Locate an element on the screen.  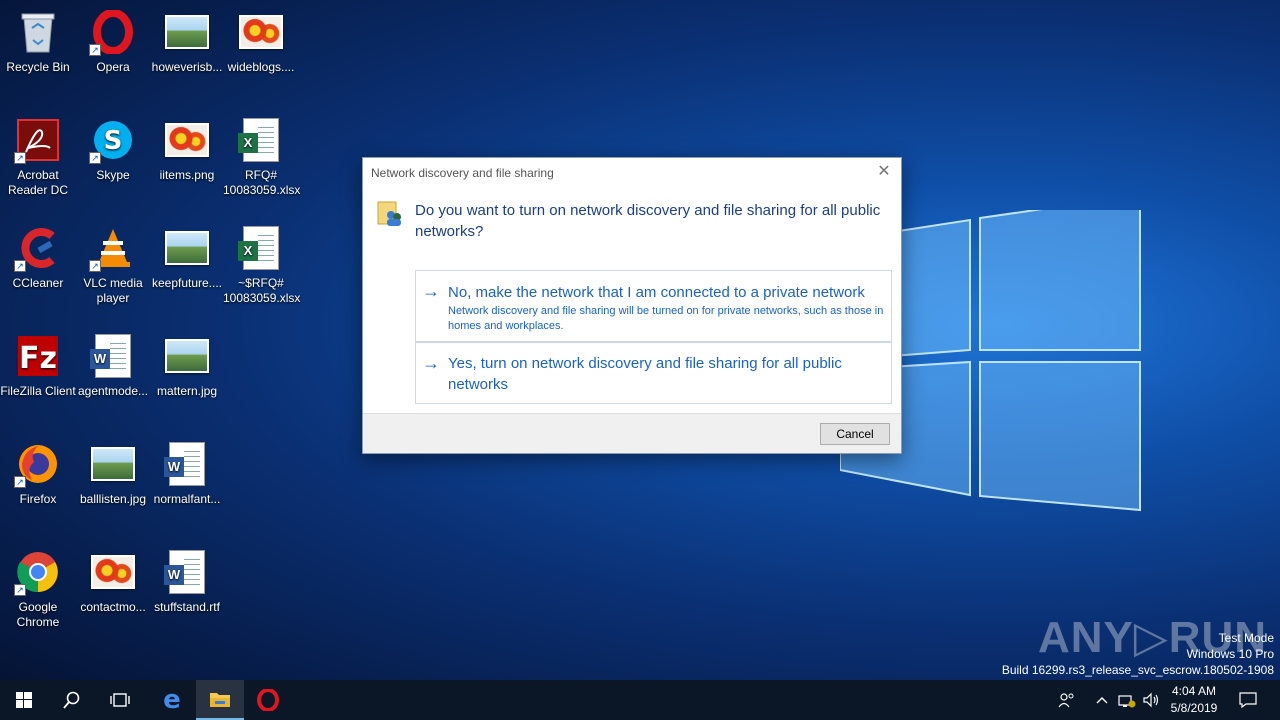
desktop-icon: ↗ Opera is located at coordinates (113, 41).